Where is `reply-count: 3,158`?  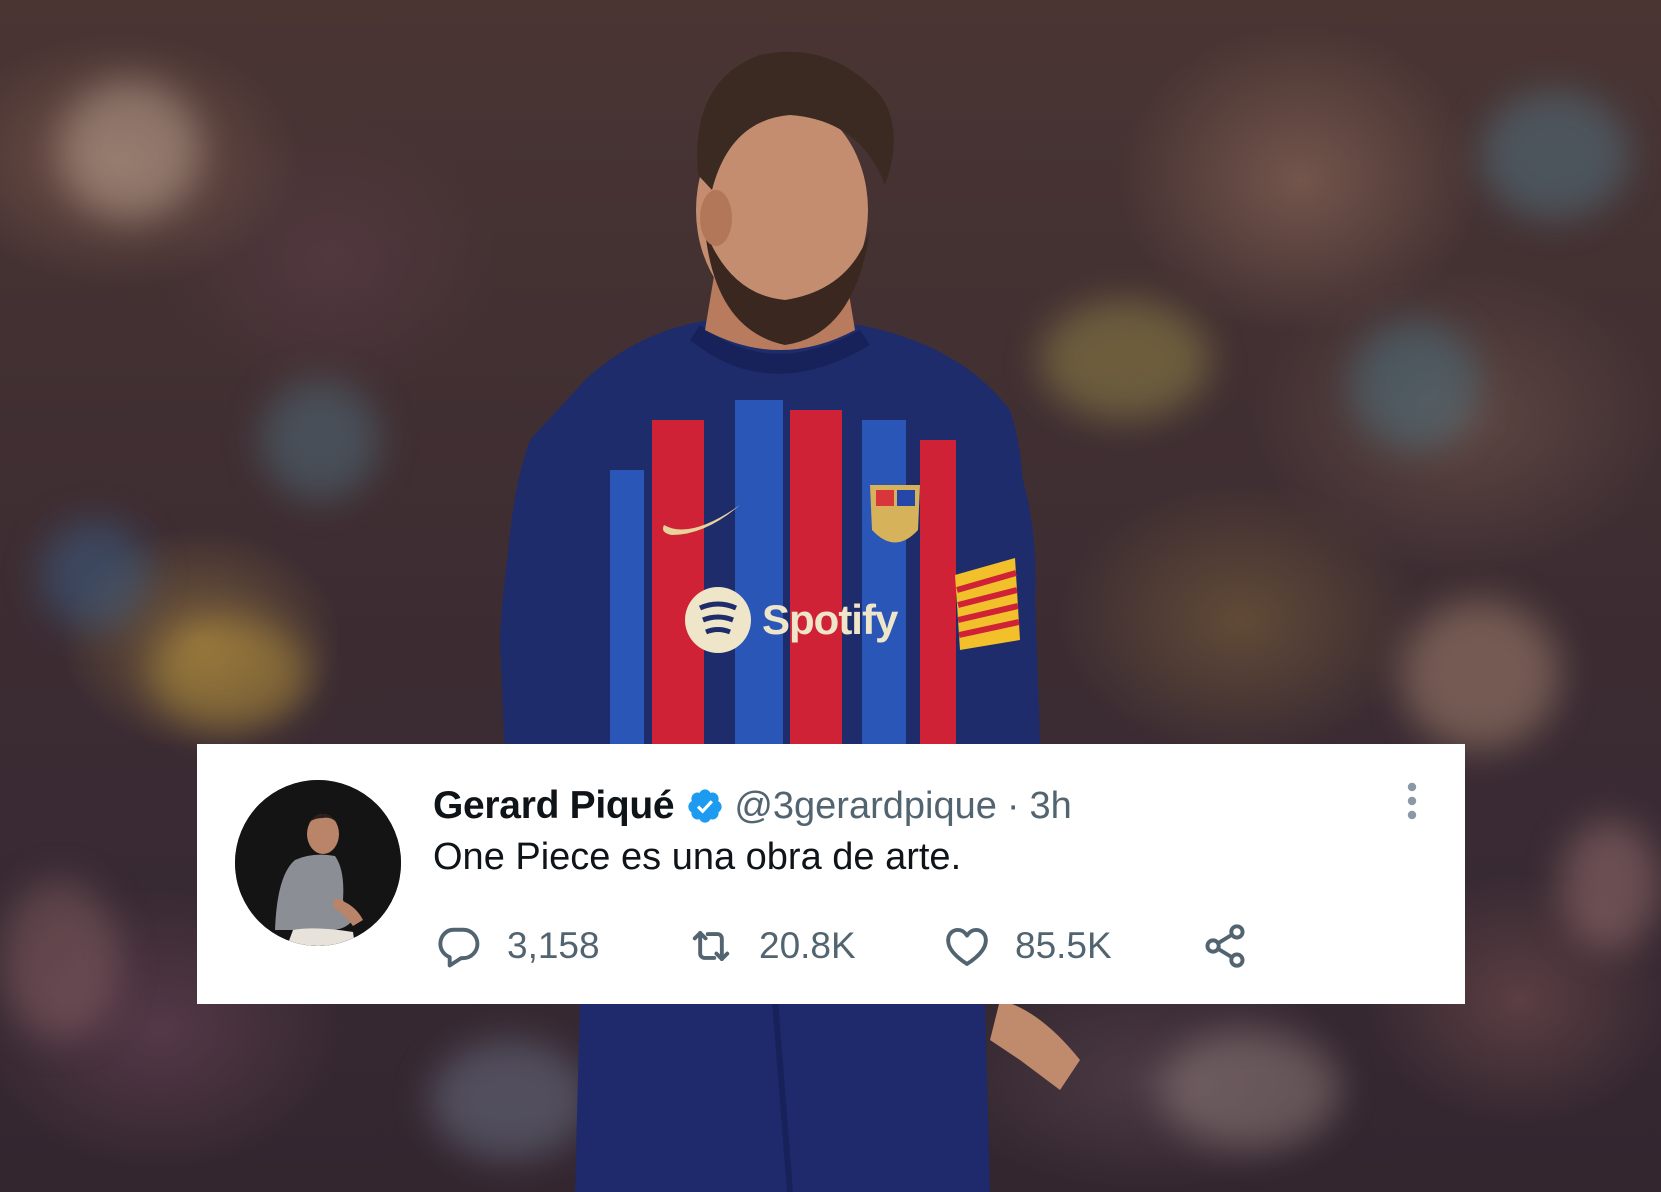 reply-count: 3,158 is located at coordinates (553, 945).